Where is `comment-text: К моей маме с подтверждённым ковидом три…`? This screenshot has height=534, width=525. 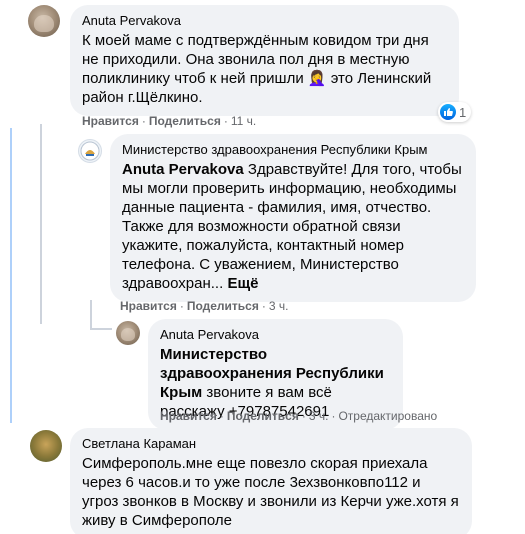 comment-text: К моей маме с подтверждённым ковидом три… is located at coordinates (257, 69).